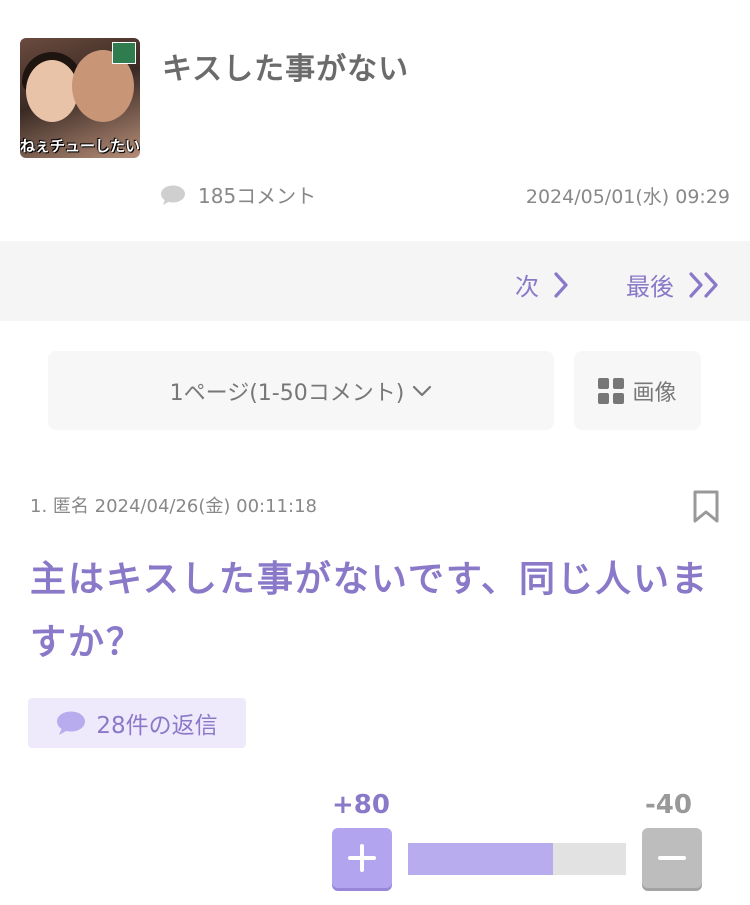 The image size is (750, 905). What do you see at coordinates (173, 506) in the screenshot?
I see `comment-meta: 1. 匿名 2024/04/26(金) 00:11:18` at bounding box center [173, 506].